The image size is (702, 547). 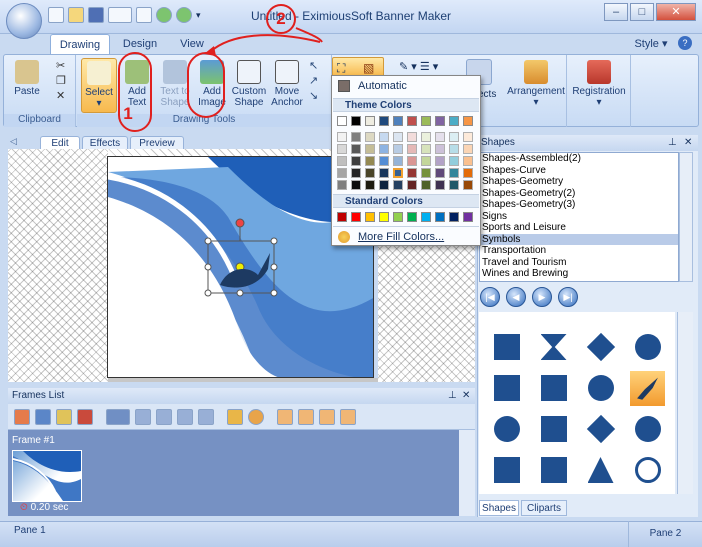 I want to click on radiation-icon, so click(x=647, y=429).